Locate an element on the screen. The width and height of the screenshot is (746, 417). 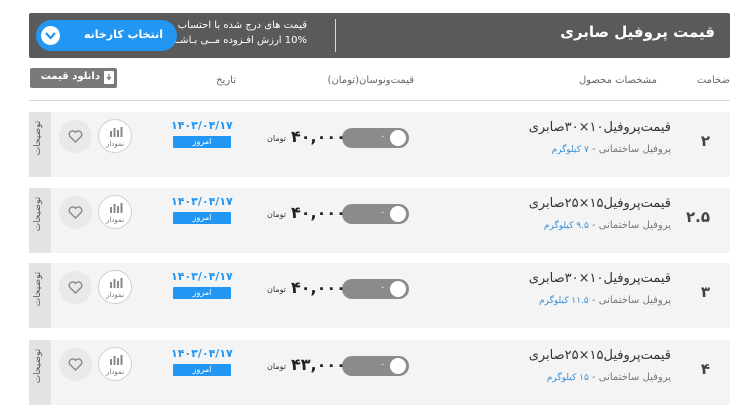
vat-notice-line1: قیمت های درج شده با احتساب is located at coordinates (242, 25).